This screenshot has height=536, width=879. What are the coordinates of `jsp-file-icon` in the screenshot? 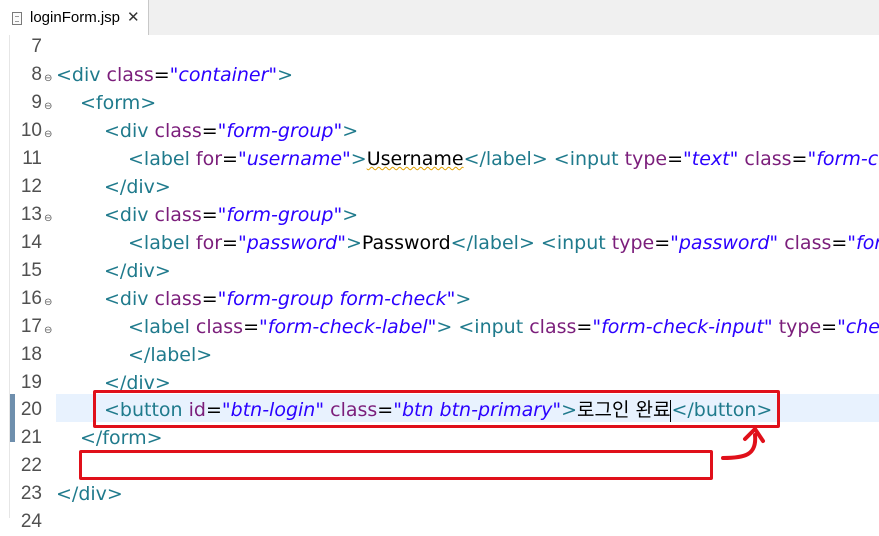 It's located at (17, 18).